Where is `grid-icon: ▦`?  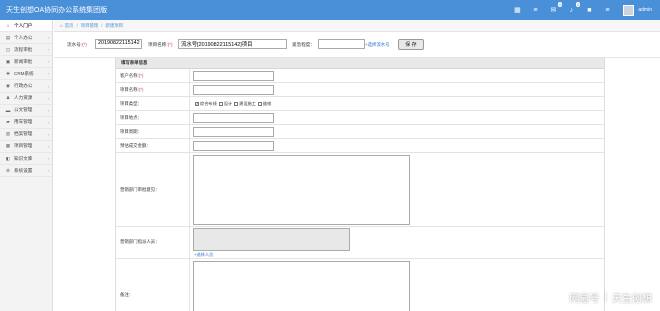 grid-icon: ▦ is located at coordinates (517, 10).